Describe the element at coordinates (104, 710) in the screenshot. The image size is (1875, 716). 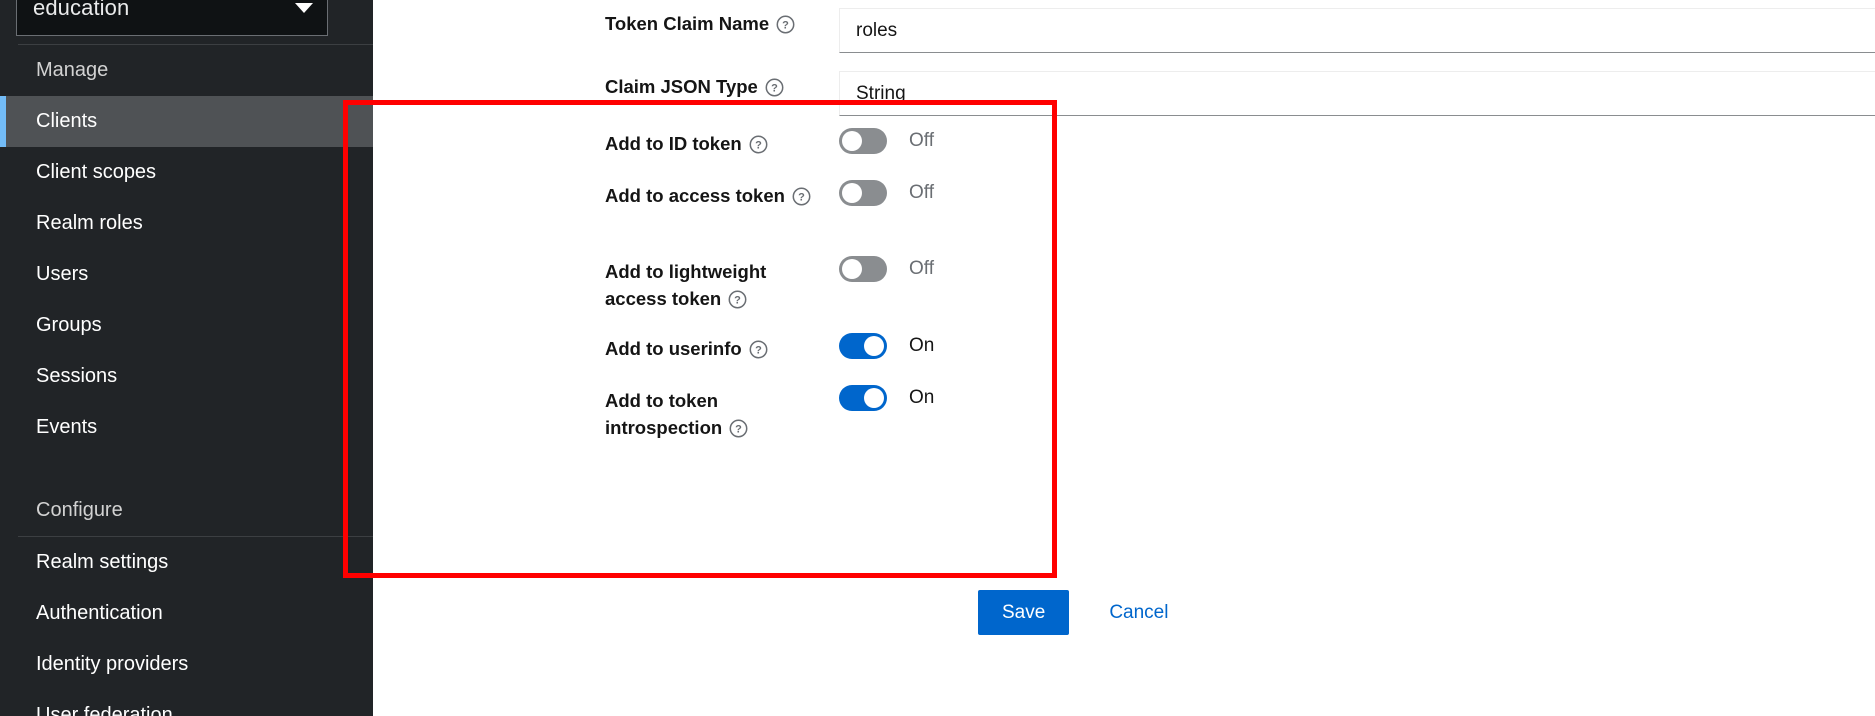
I see `sidebar-item-label: User federation` at that location.